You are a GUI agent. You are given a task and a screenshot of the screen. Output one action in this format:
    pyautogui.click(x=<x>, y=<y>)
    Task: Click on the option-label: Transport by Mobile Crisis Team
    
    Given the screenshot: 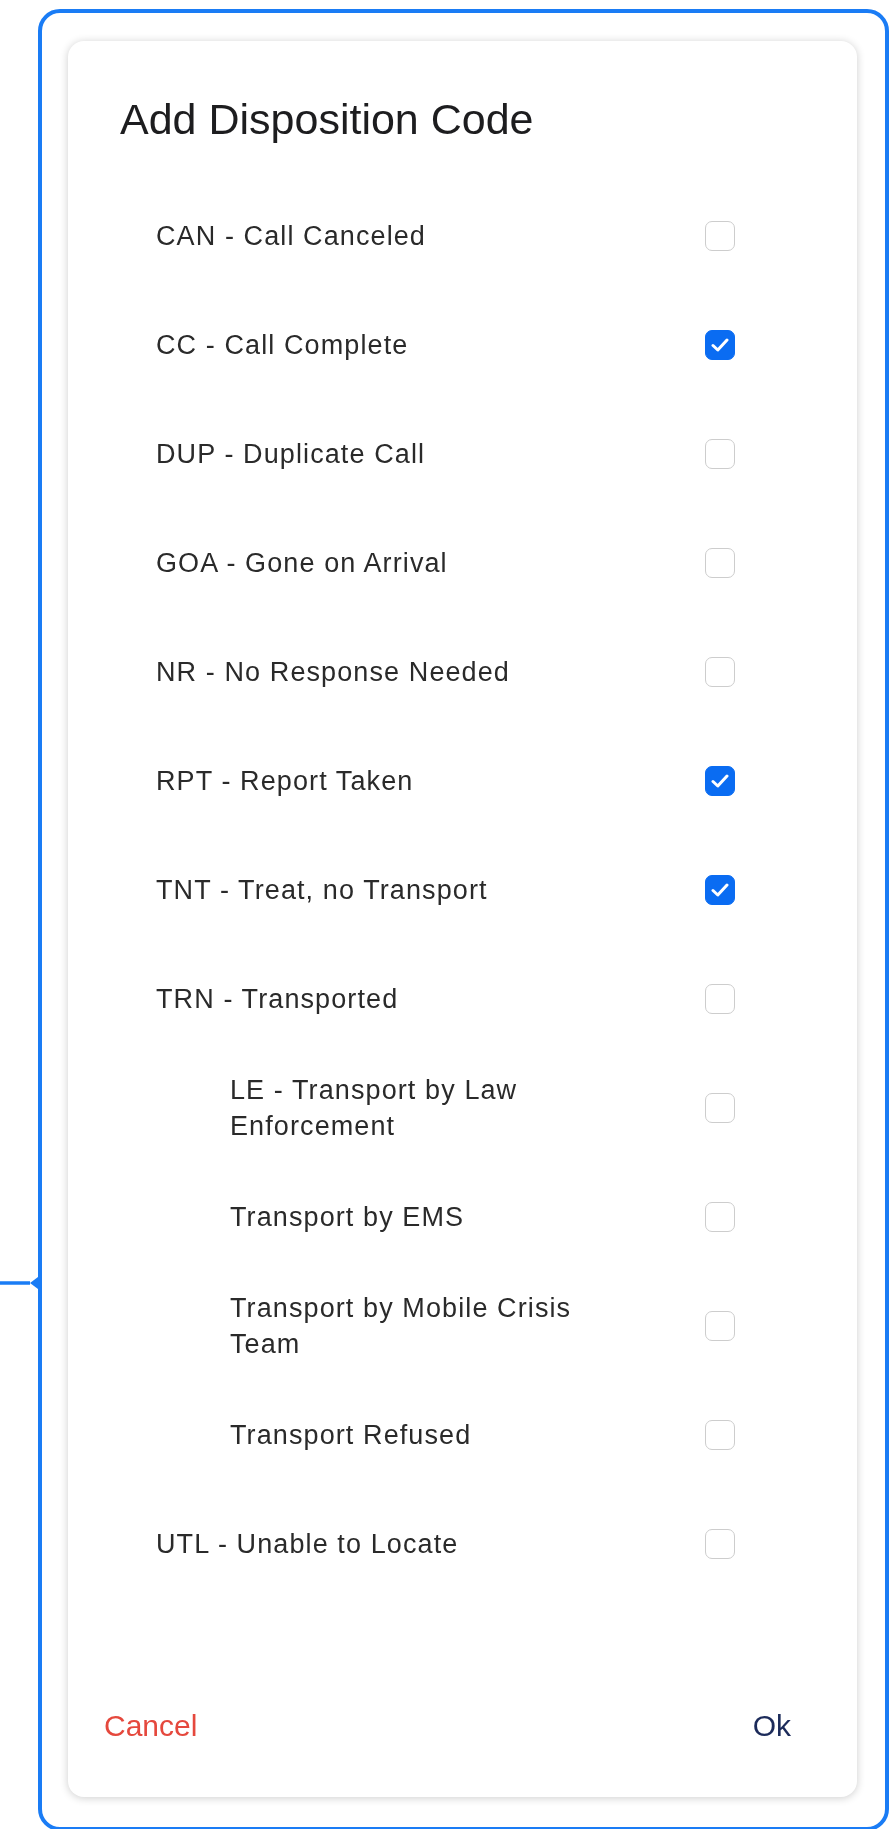 What is the action you would take?
    pyautogui.click(x=401, y=1326)
    